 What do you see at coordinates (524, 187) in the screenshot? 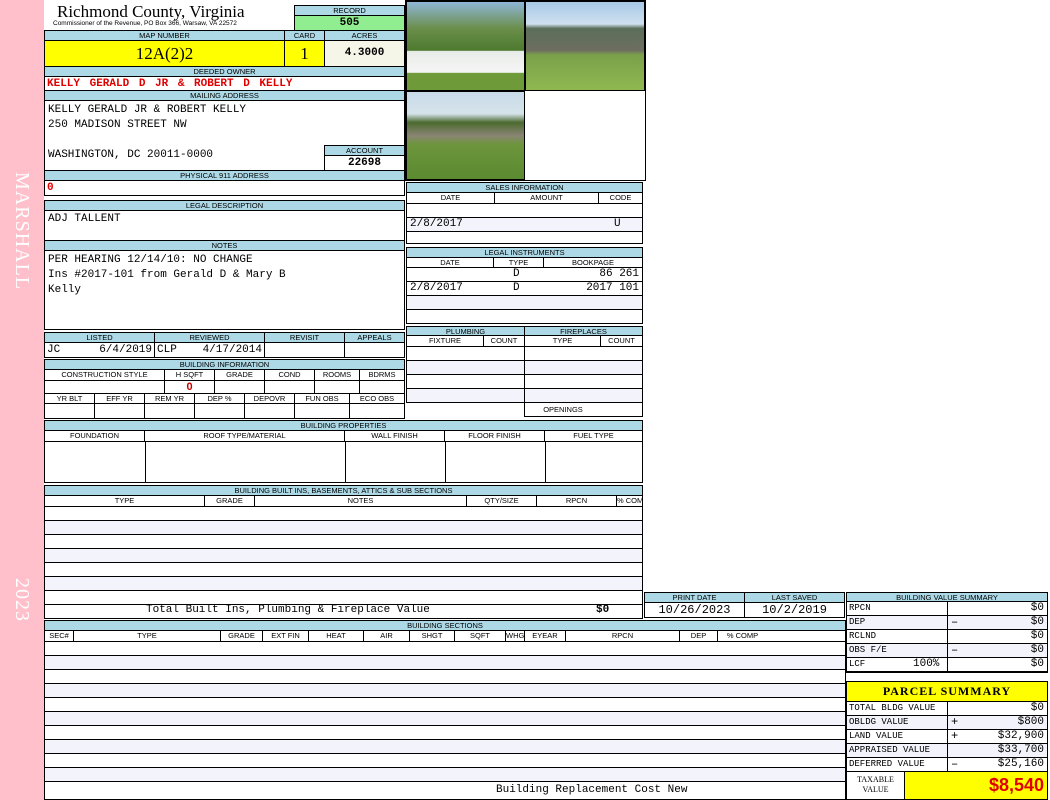
I see `sales-information-label: SALES INFORMATION` at bounding box center [524, 187].